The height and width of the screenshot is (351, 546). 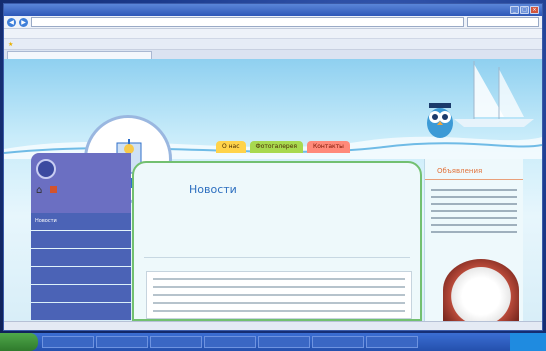 What do you see at coordinates (273, 10) in the screenshot?
I see `title-bar: _ □ ×` at bounding box center [273, 10].